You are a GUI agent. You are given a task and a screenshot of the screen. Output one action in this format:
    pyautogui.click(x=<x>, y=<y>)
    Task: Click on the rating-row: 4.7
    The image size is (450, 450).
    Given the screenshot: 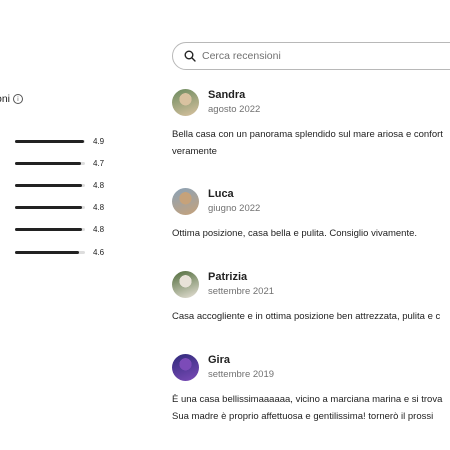 What is the action you would take?
    pyautogui.click(x=62, y=163)
    